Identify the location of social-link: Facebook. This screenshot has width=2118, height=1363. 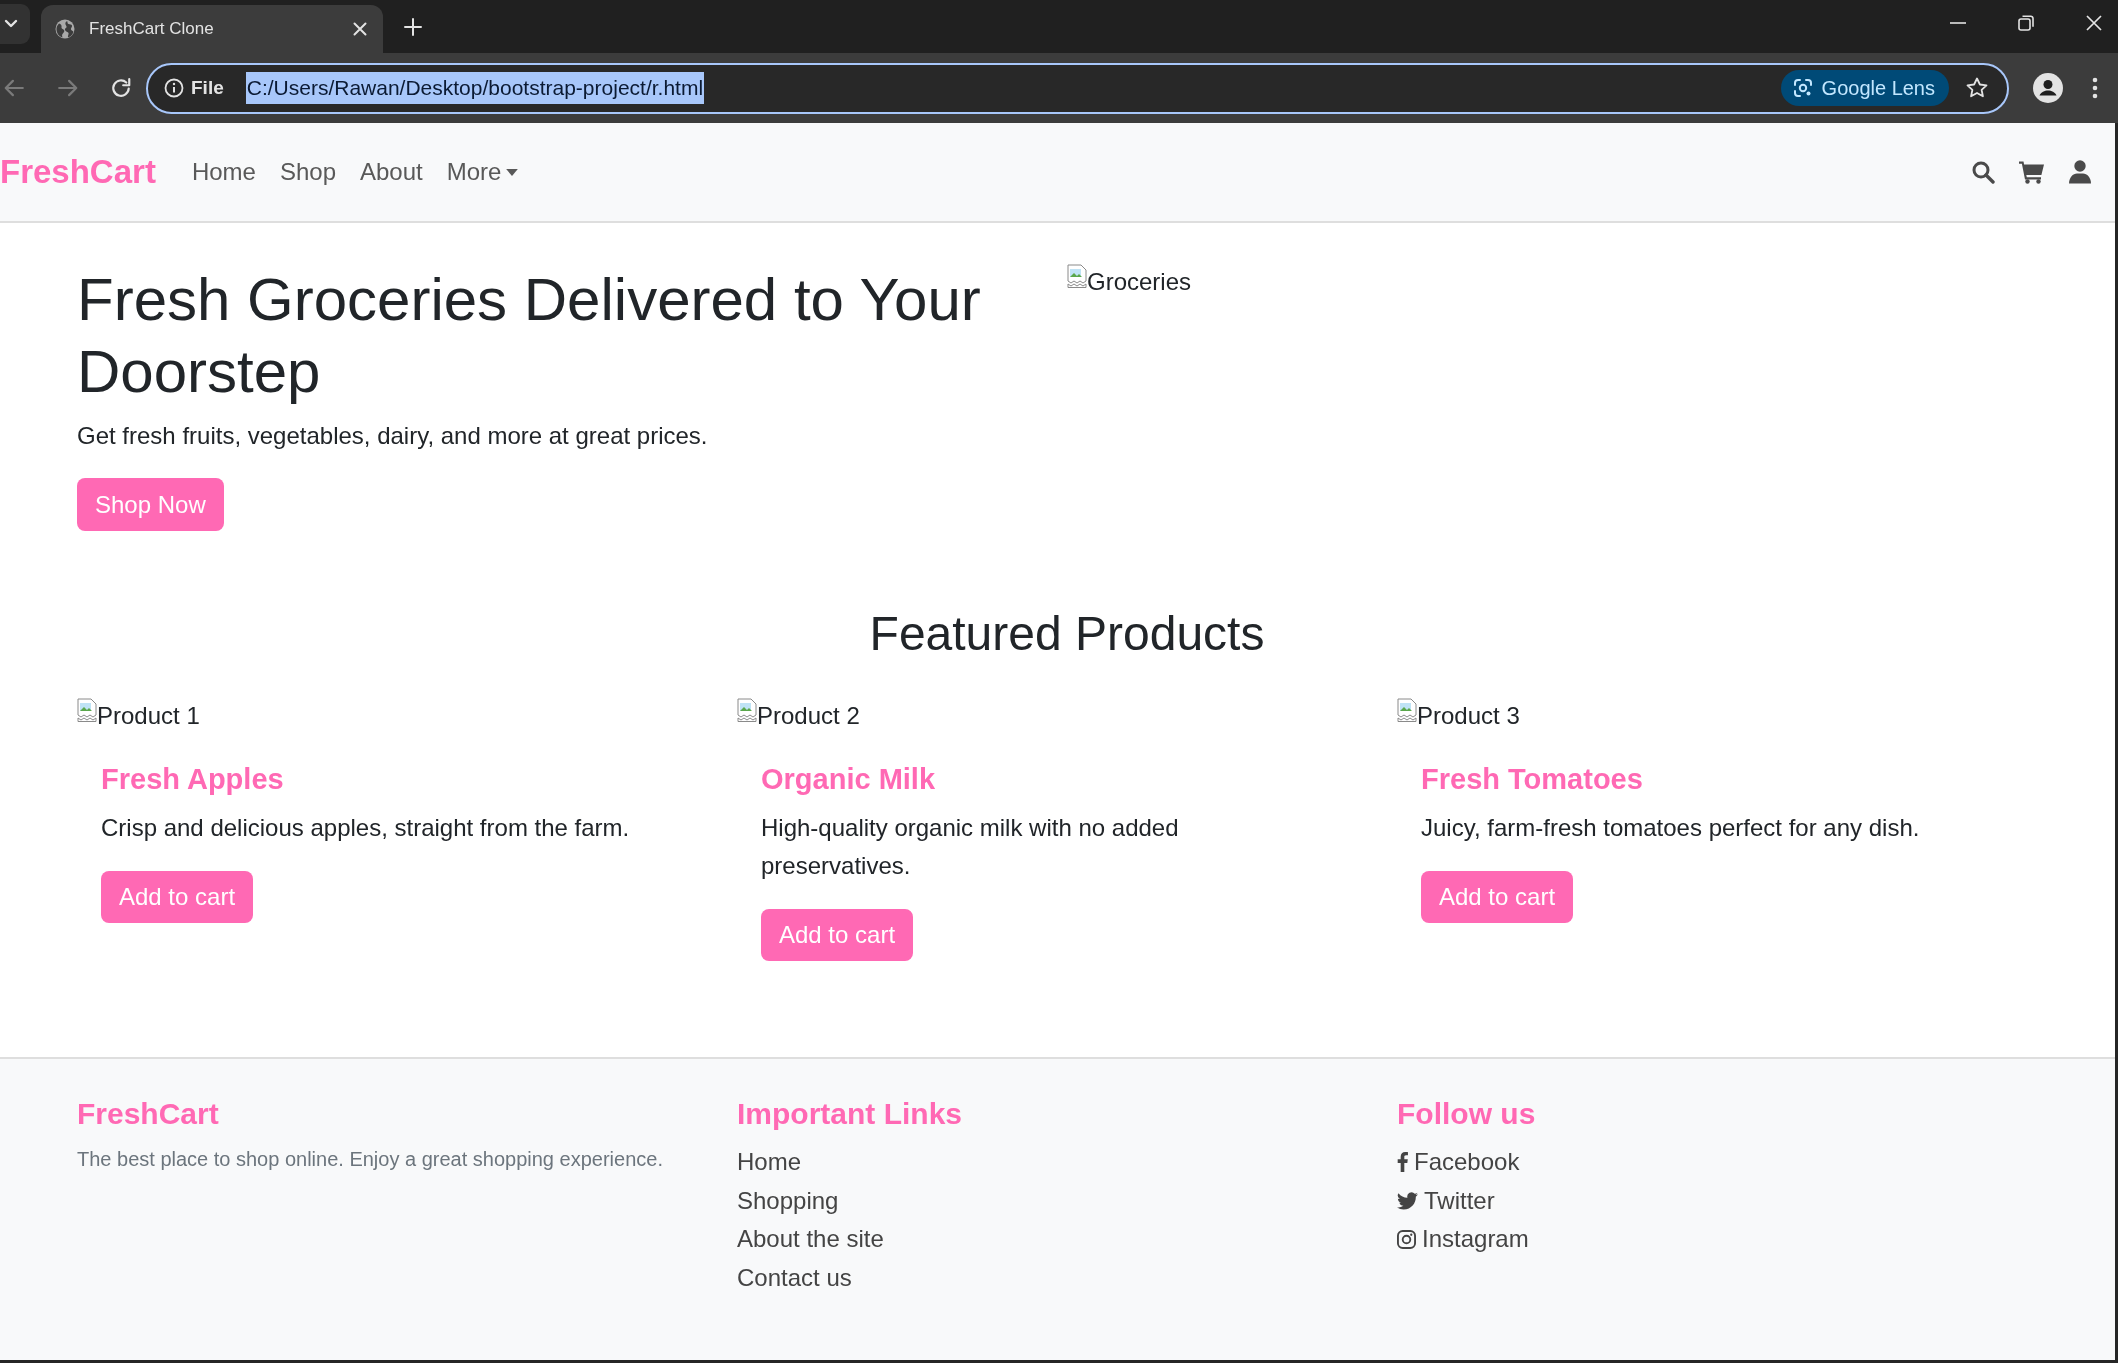
(1458, 1162).